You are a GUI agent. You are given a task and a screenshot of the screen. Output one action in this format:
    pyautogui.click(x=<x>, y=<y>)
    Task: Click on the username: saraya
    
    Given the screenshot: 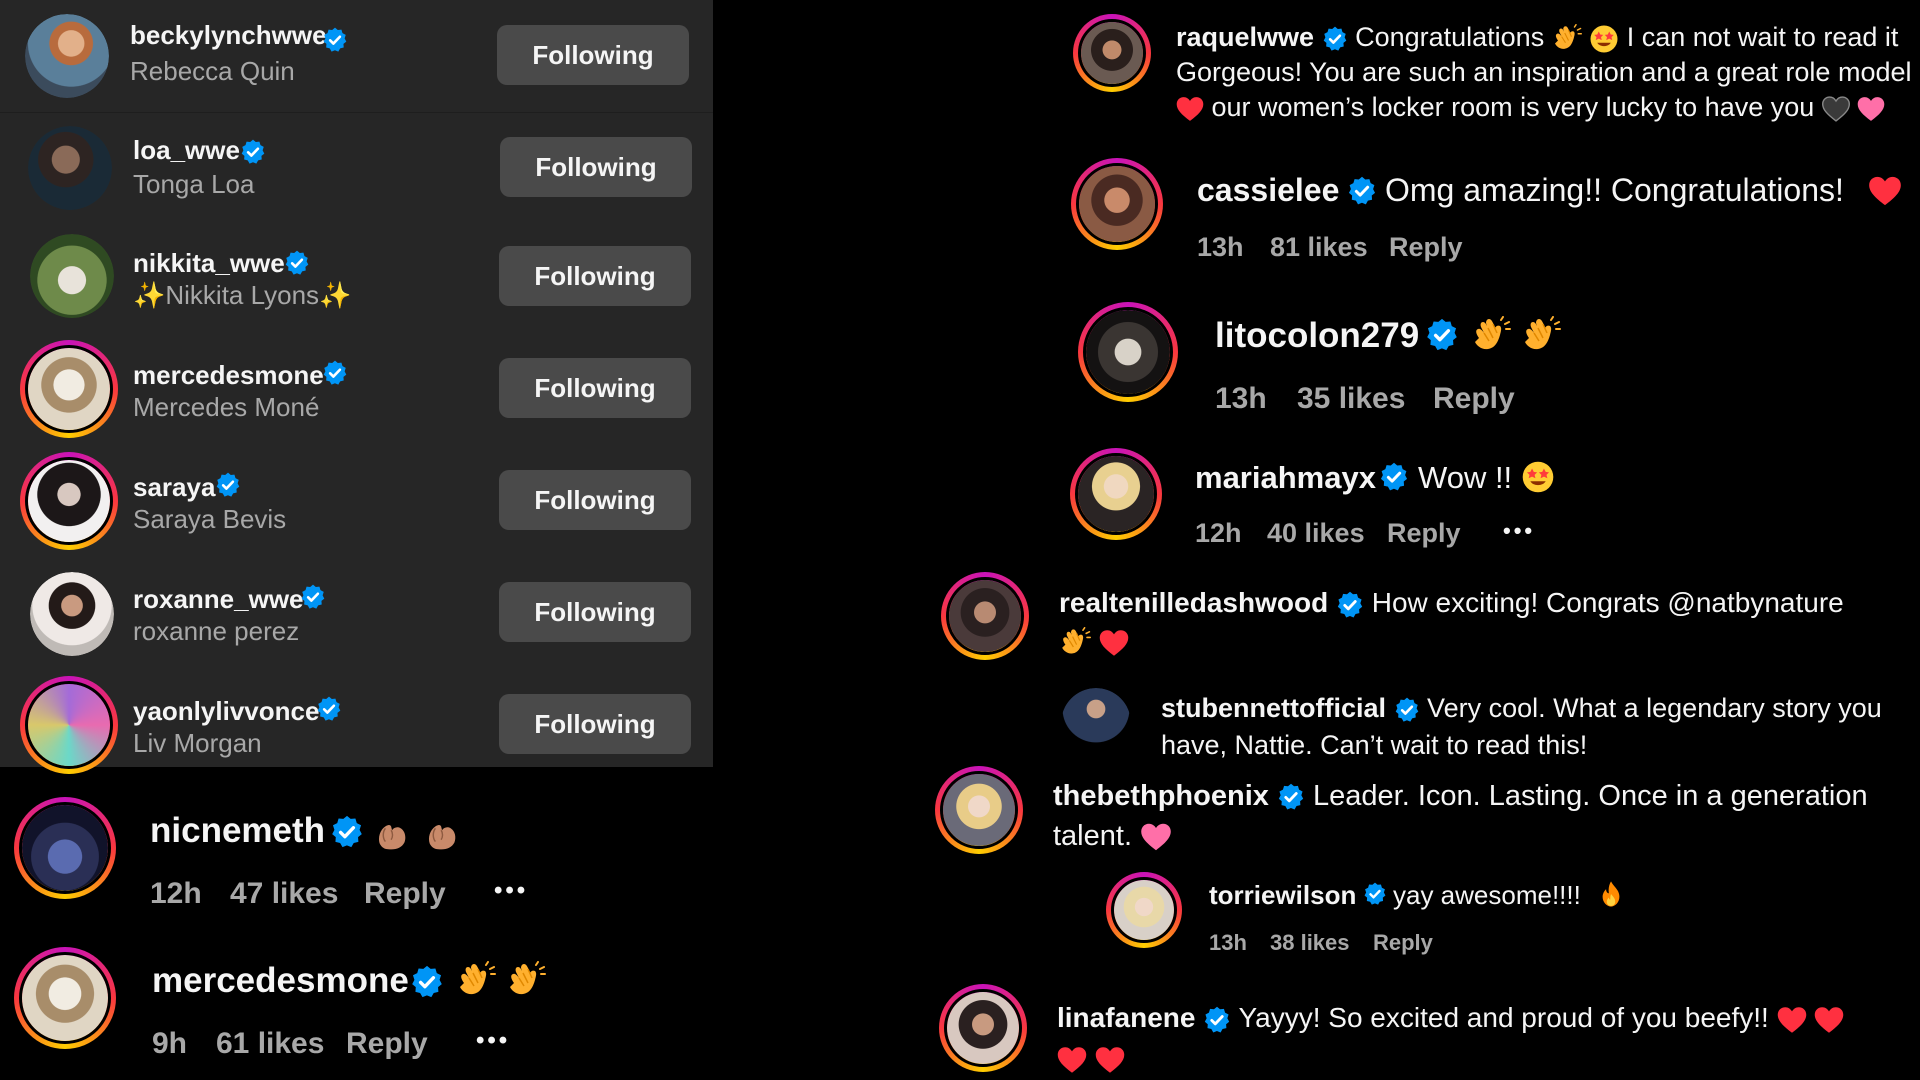 What is the action you would take?
    pyautogui.click(x=174, y=487)
    